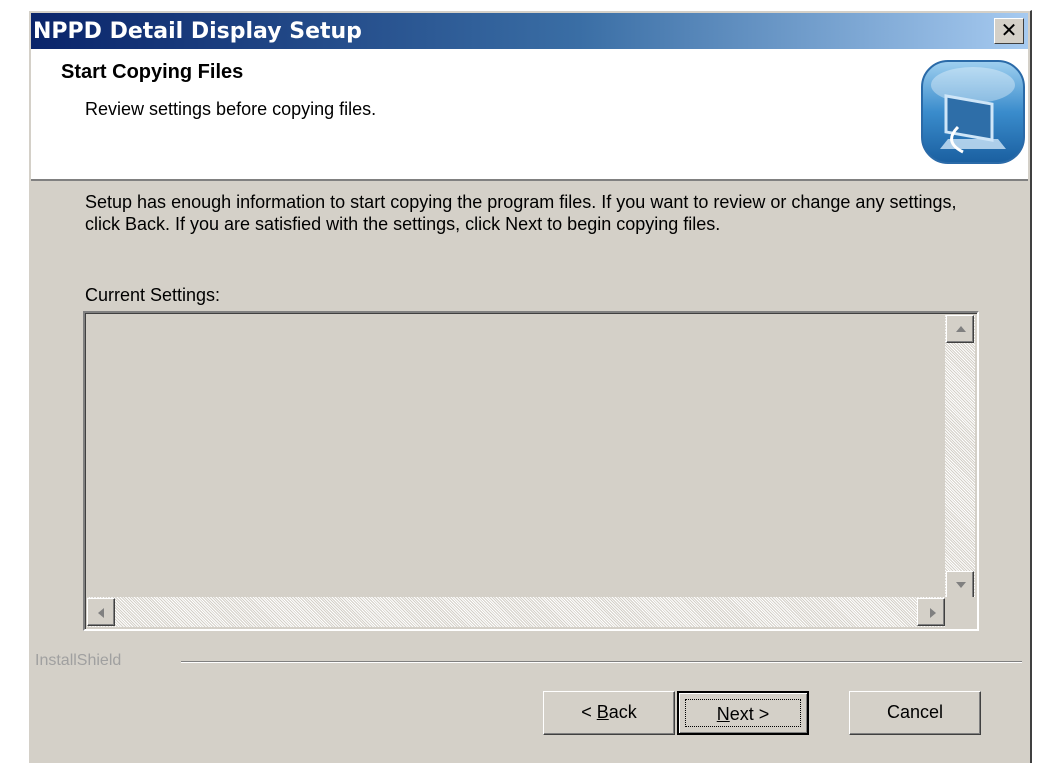 This screenshot has width=1040, height=763. What do you see at coordinates (153, 295) in the screenshot?
I see `current-settings-label: Current Settings:` at bounding box center [153, 295].